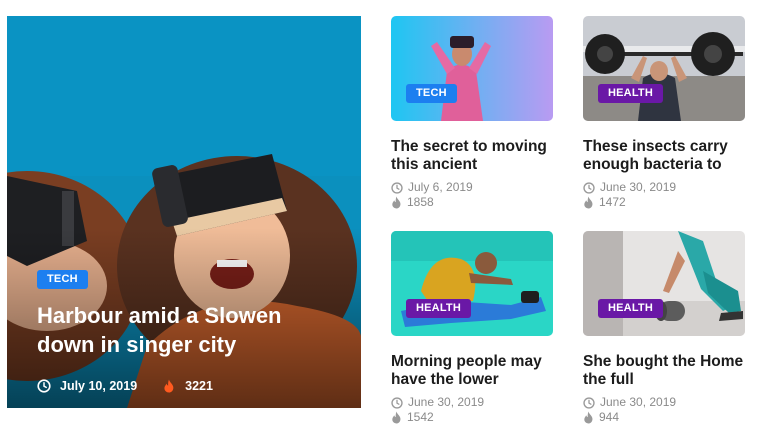  Describe the element at coordinates (472, 156) in the screenshot. I see `post-title: The secret to moving this ancient` at that location.